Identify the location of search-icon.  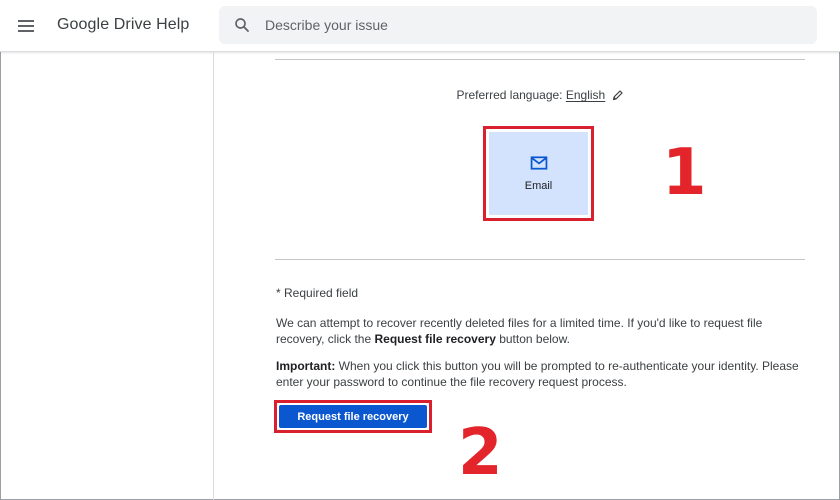
(242, 25).